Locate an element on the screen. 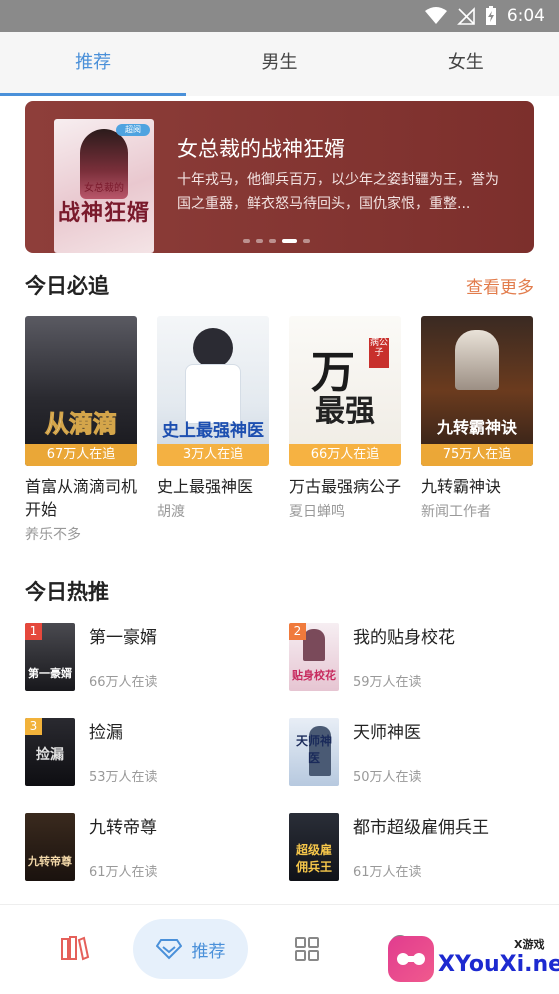 The height and width of the screenshot is (994, 559). hot-book-reads: 53万人在读 is located at coordinates (123, 777).